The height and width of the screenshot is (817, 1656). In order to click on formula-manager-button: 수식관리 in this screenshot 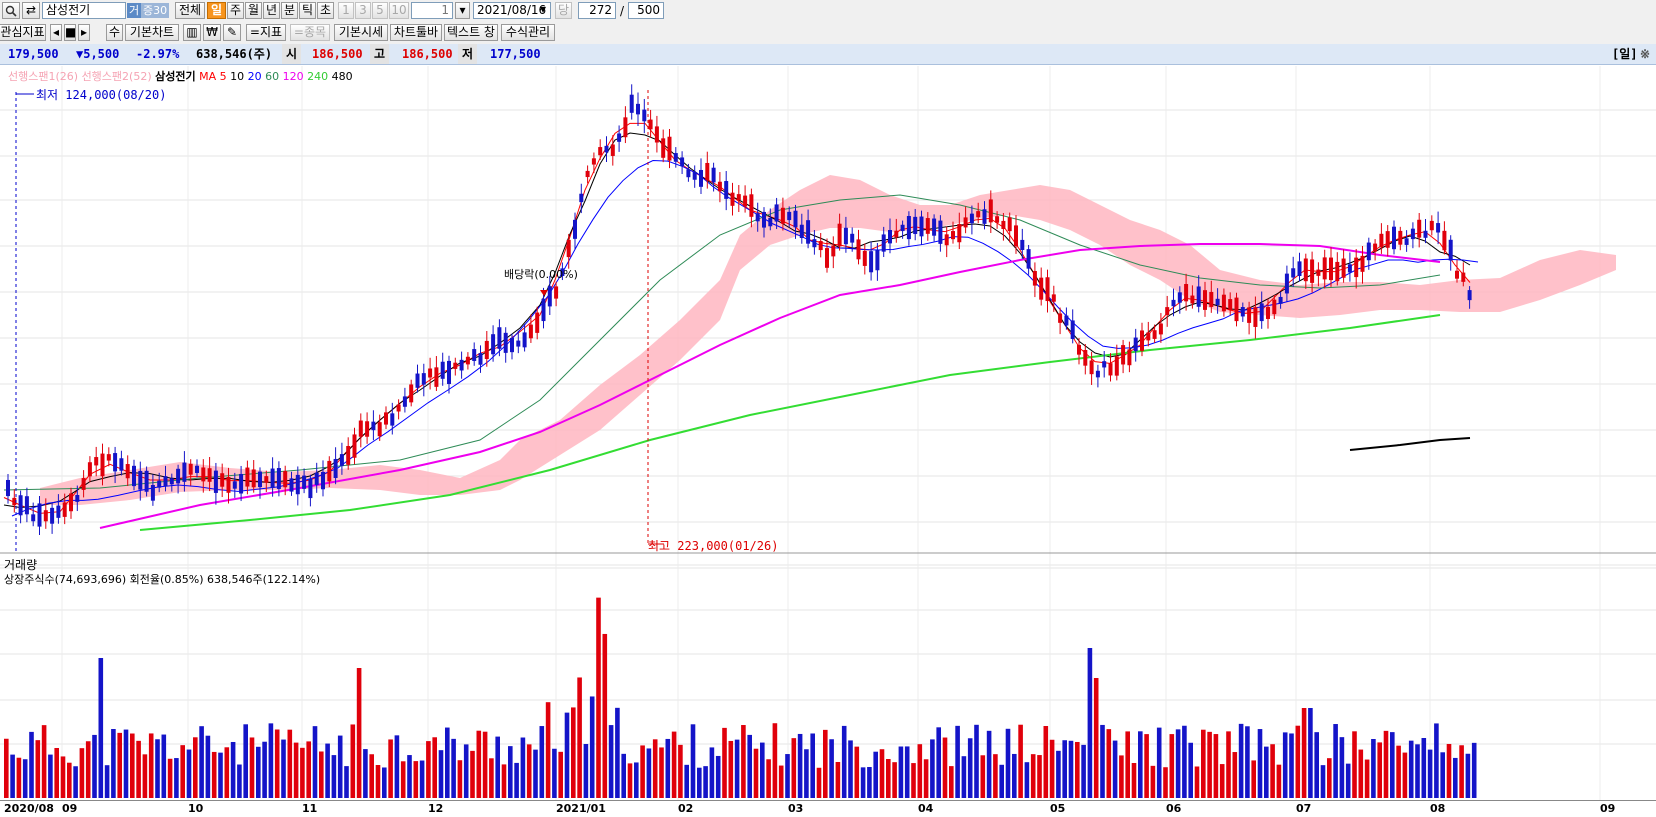, I will do `click(528, 32)`.